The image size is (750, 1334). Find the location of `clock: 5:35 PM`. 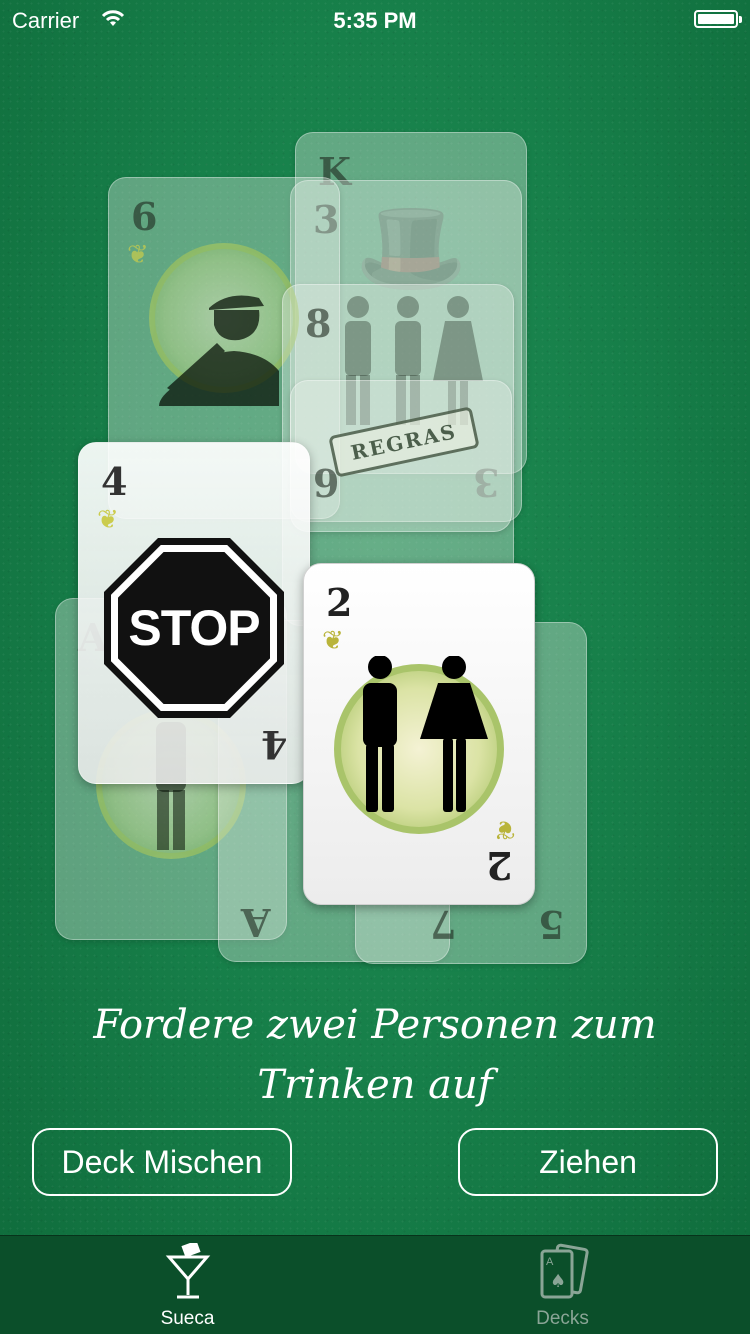

clock: 5:35 PM is located at coordinates (375, 20).